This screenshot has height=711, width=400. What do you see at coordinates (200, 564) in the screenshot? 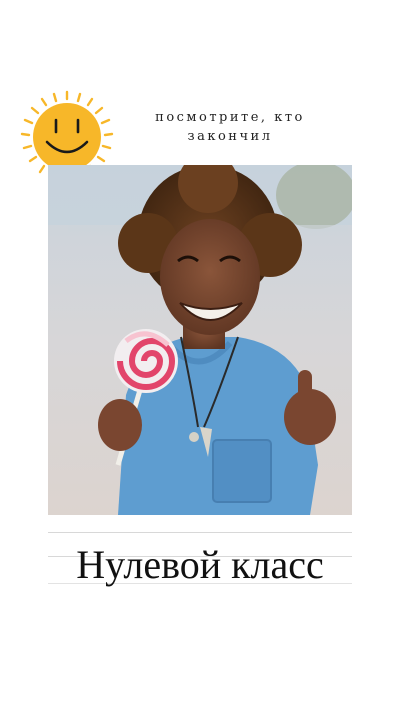
I see `page-title: Нулевой класс` at bounding box center [200, 564].